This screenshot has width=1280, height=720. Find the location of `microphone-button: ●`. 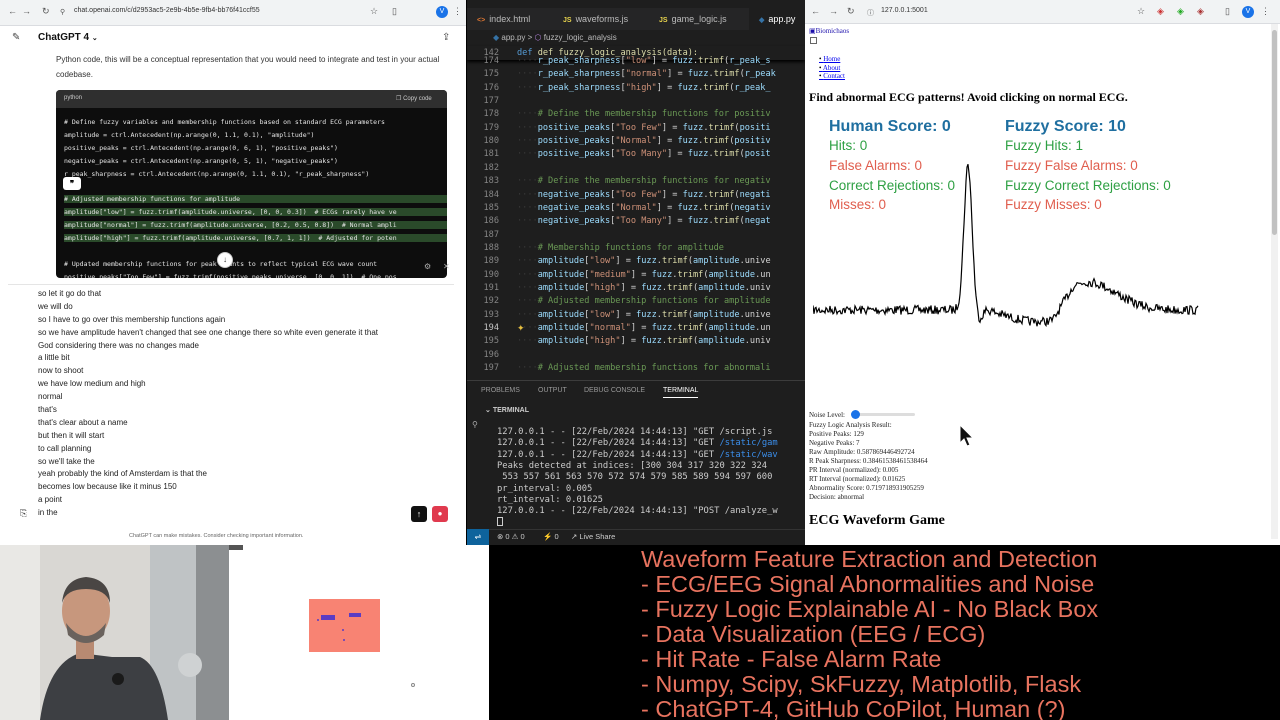

microphone-button: ● is located at coordinates (440, 514).